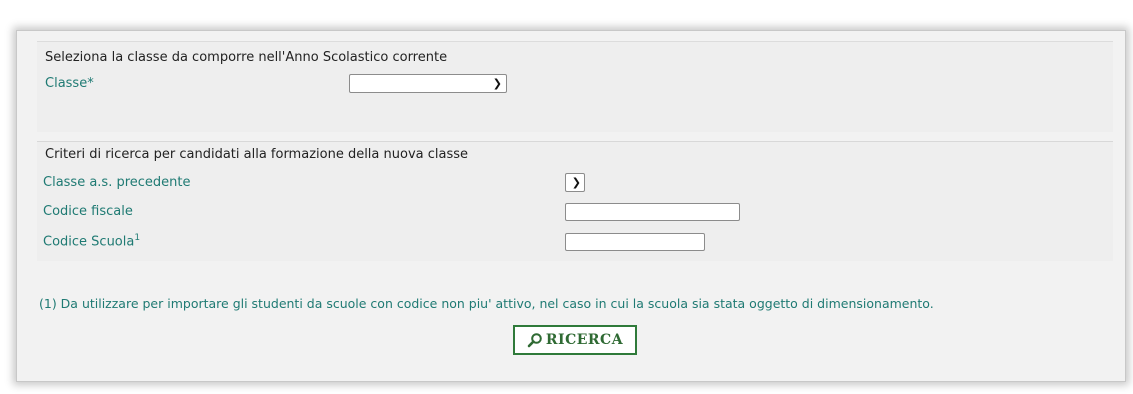 The height and width of the screenshot is (394, 1133). What do you see at coordinates (137, 238) in the screenshot?
I see `footnote-marker: 1` at bounding box center [137, 238].